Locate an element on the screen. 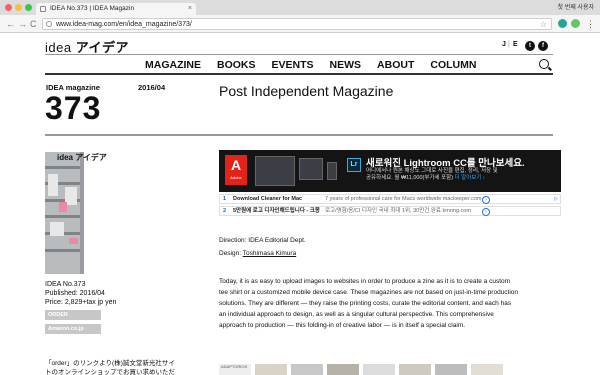 The image size is (600, 375). nav-magazine: MAGAZINE is located at coordinates (173, 65).